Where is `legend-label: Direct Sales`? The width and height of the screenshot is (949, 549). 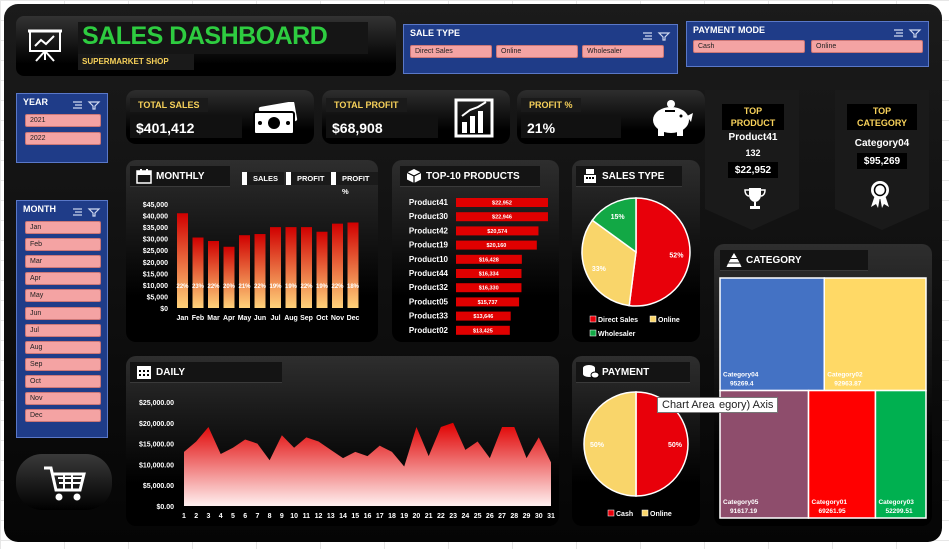 legend-label: Direct Sales is located at coordinates (618, 320).